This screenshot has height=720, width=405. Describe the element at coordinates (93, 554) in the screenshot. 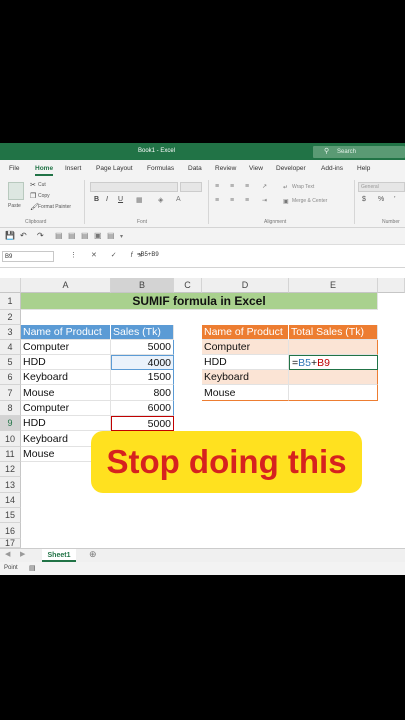

I see `add-sheet-icon: ⊕` at that location.